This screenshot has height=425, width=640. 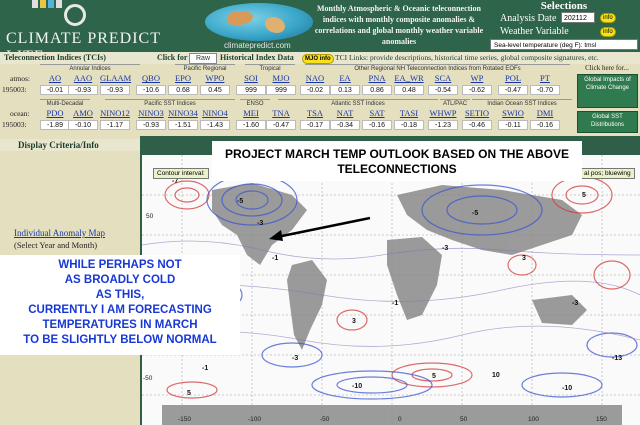 I want to click on index-value-nino3: -0.93, so click(x=151, y=125).